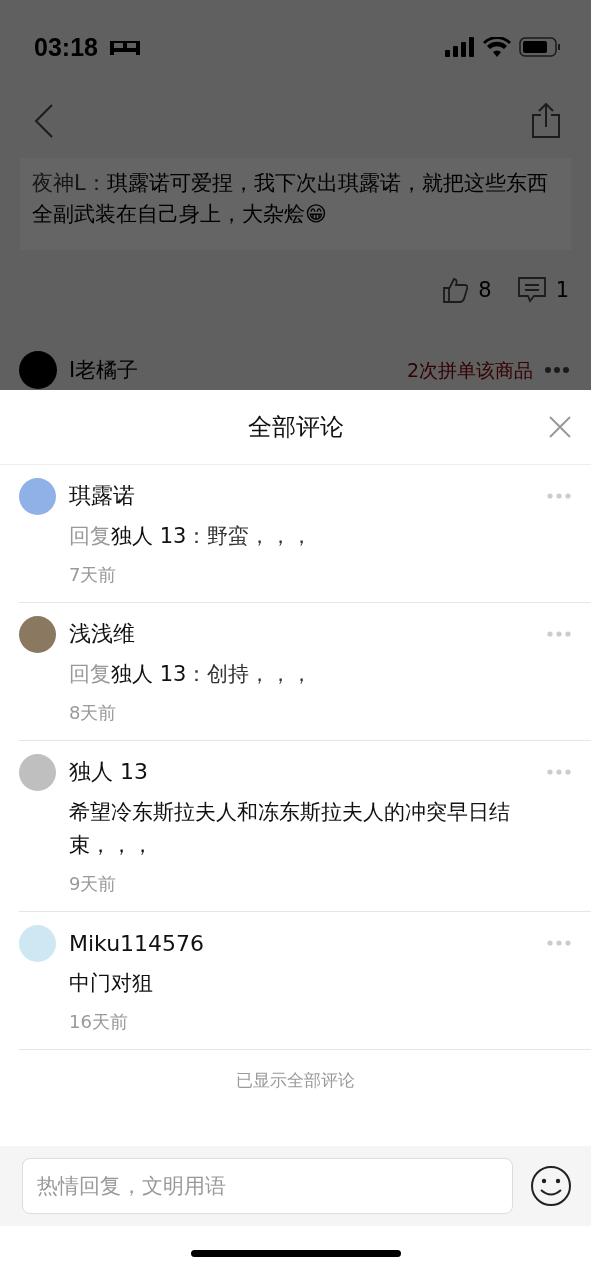  Describe the element at coordinates (93, 575) in the screenshot. I see `comment-time: 7天前` at that location.